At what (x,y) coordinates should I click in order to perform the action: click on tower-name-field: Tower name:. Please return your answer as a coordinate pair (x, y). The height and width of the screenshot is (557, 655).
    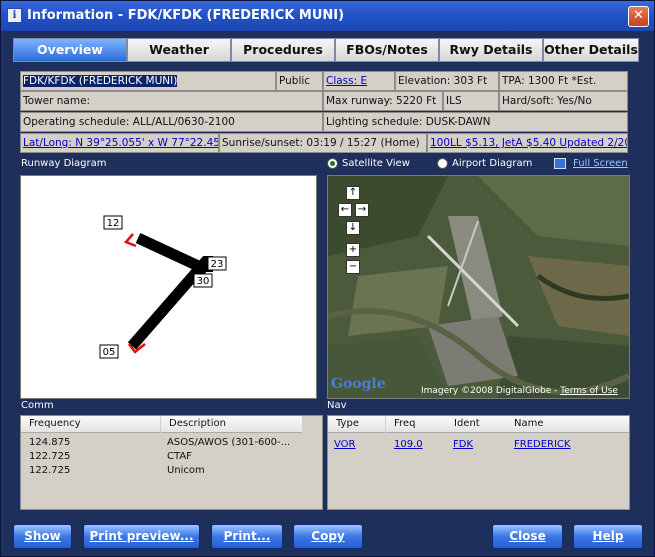
    Looking at the image, I should click on (171, 101).